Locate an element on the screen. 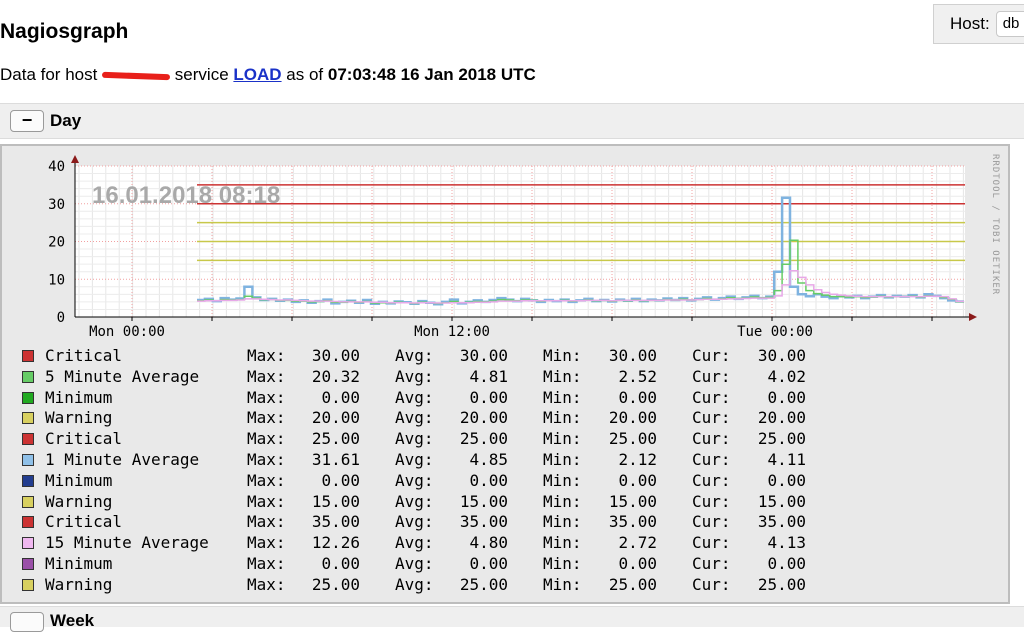 The height and width of the screenshot is (632, 1024). legend-avg-value: 15.00 is located at coordinates (483, 501).